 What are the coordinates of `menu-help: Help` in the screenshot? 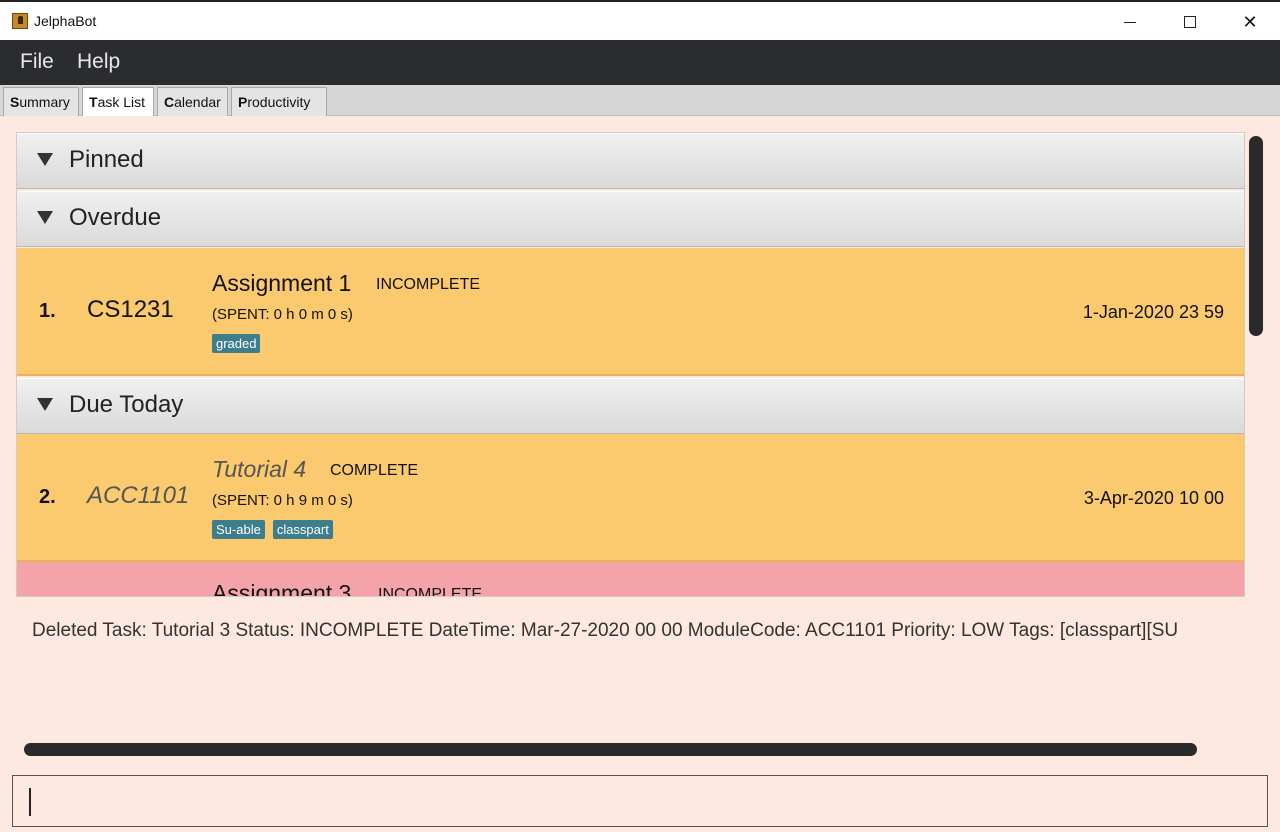 It's located at (98, 62).